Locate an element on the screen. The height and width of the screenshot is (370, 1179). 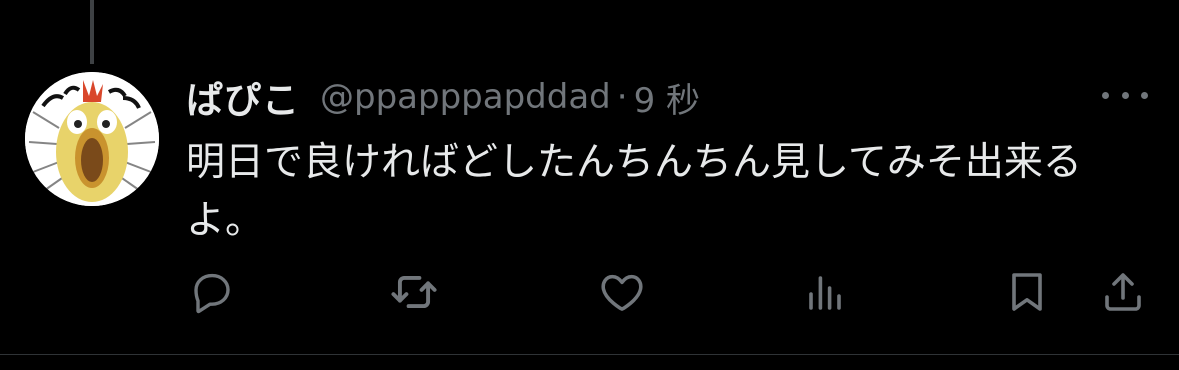
retweet-icon is located at coordinates (414, 292).